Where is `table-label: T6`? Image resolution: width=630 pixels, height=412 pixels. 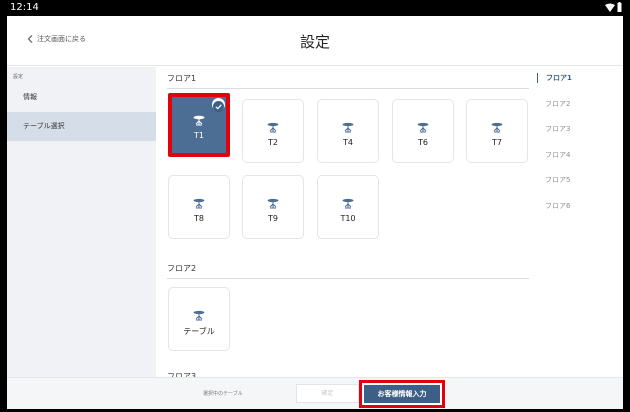 table-label: T6 is located at coordinates (423, 142).